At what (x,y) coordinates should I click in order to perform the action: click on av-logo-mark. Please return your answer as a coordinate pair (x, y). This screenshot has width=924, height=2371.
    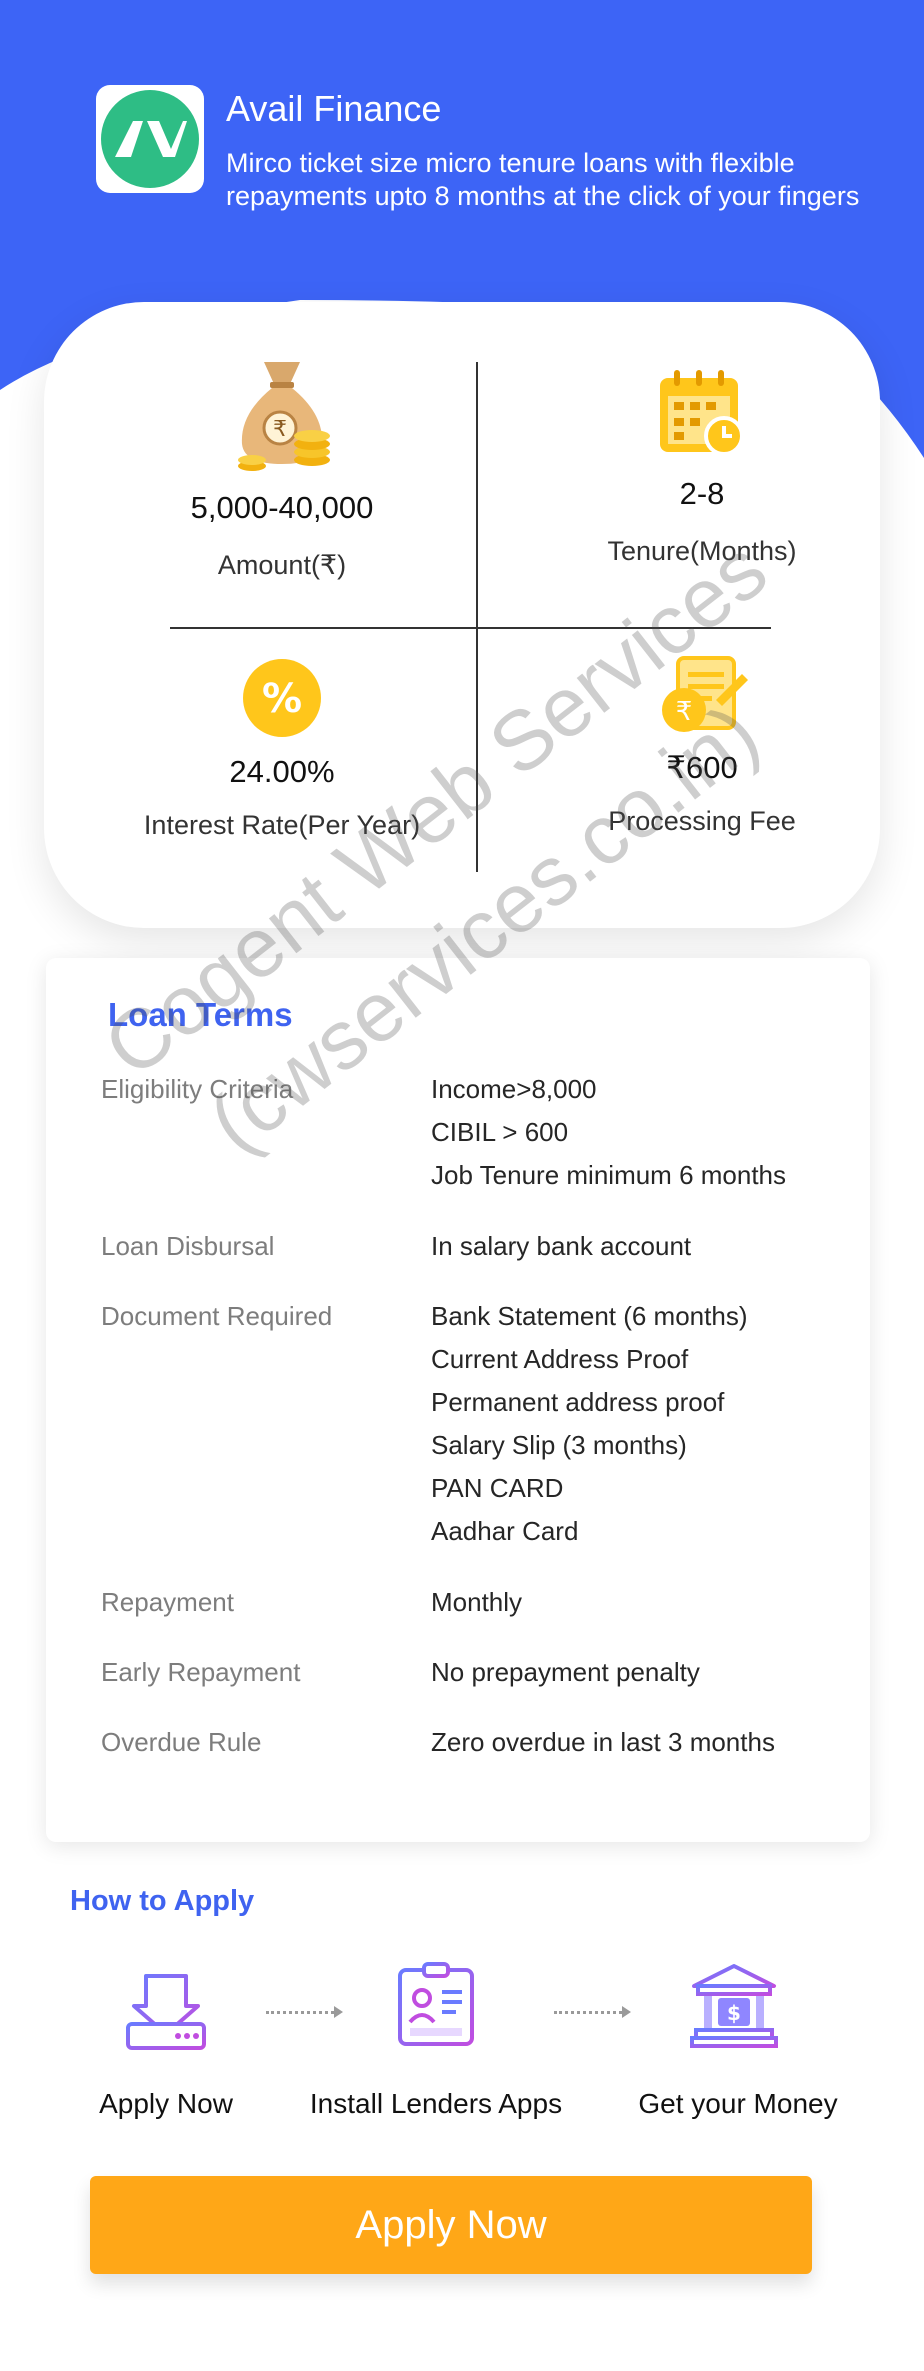
    Looking at the image, I should click on (151, 139).